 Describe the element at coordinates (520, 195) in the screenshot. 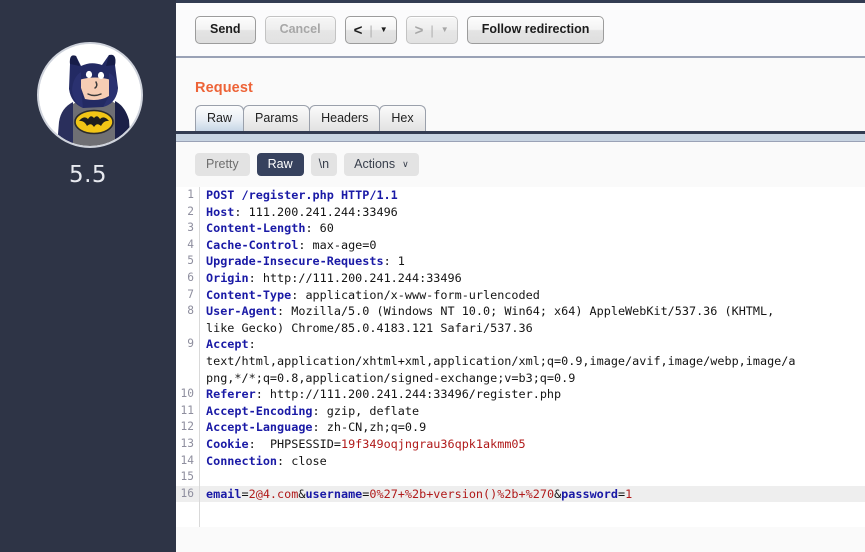

I see `message-line: 1 POST /register.php HTTP/1.1` at that location.